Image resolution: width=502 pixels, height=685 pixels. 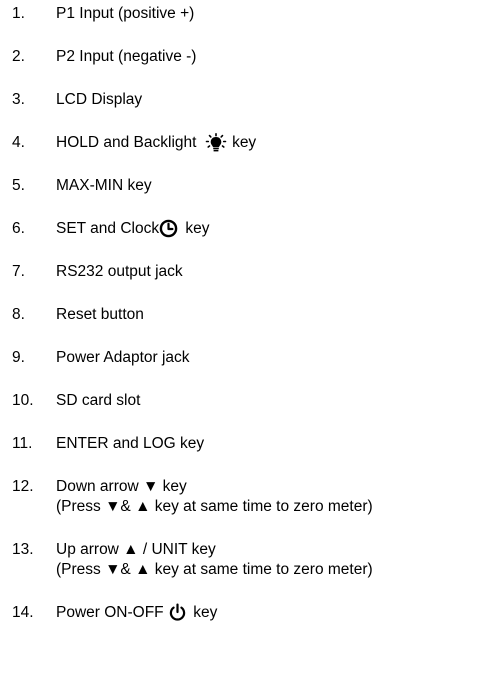 I want to click on lightbulb-icon, so click(x=216, y=143).